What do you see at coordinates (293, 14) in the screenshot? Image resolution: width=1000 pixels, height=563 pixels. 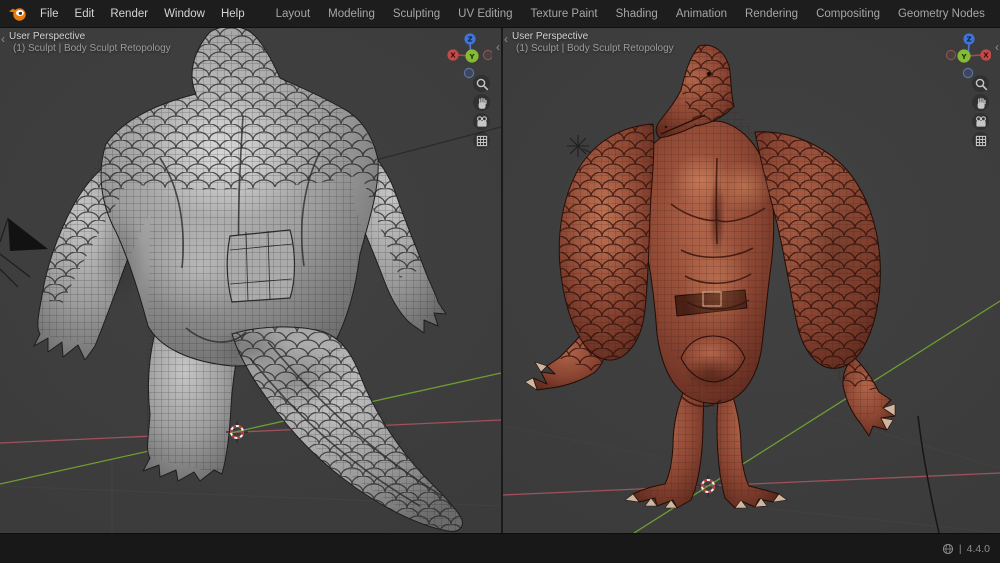 I see `tab-layout: Layout` at bounding box center [293, 14].